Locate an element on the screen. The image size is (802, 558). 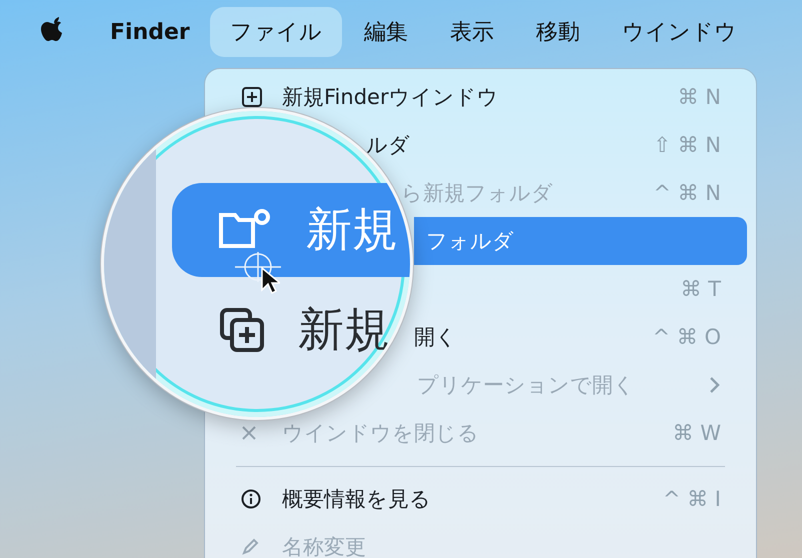
shortcut: ^ ⌘ I is located at coordinates (691, 499).